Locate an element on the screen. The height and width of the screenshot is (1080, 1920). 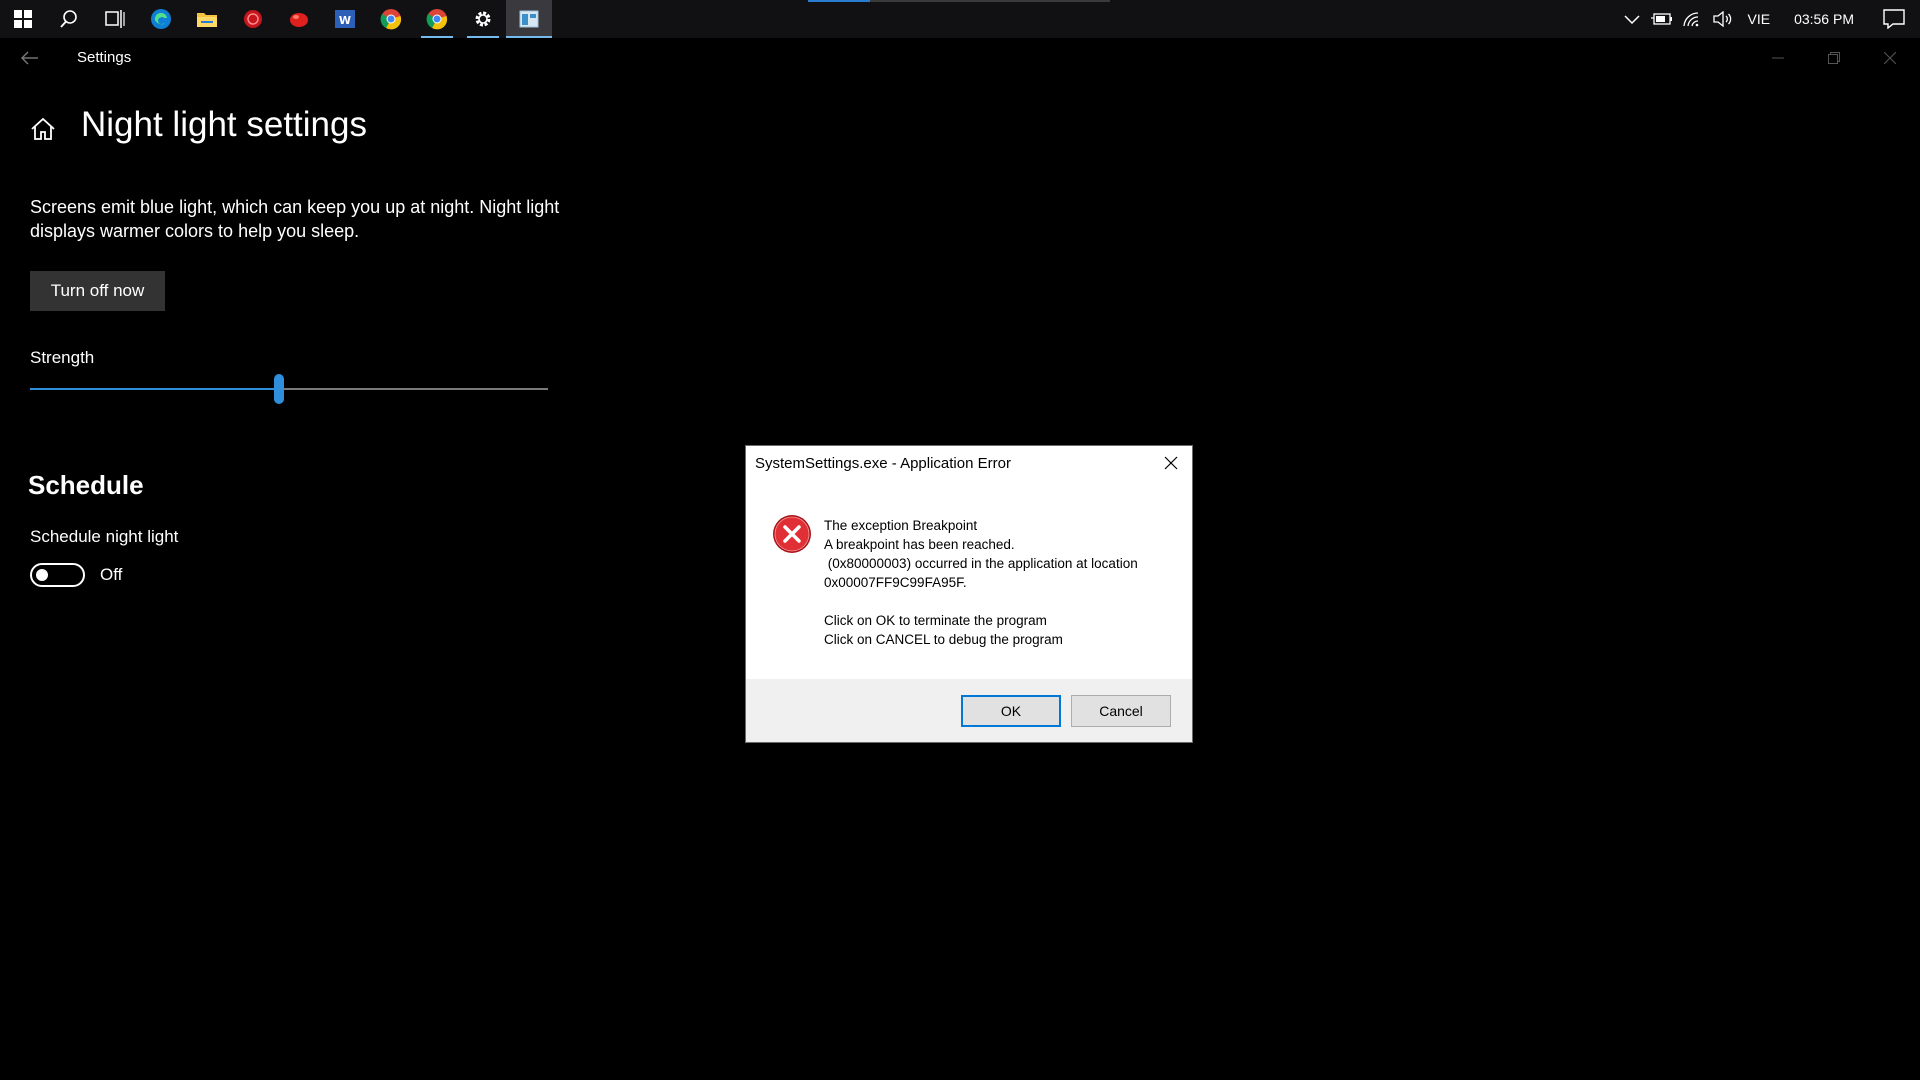
dialog-footer: OK Cancel is located at coordinates (969, 710).